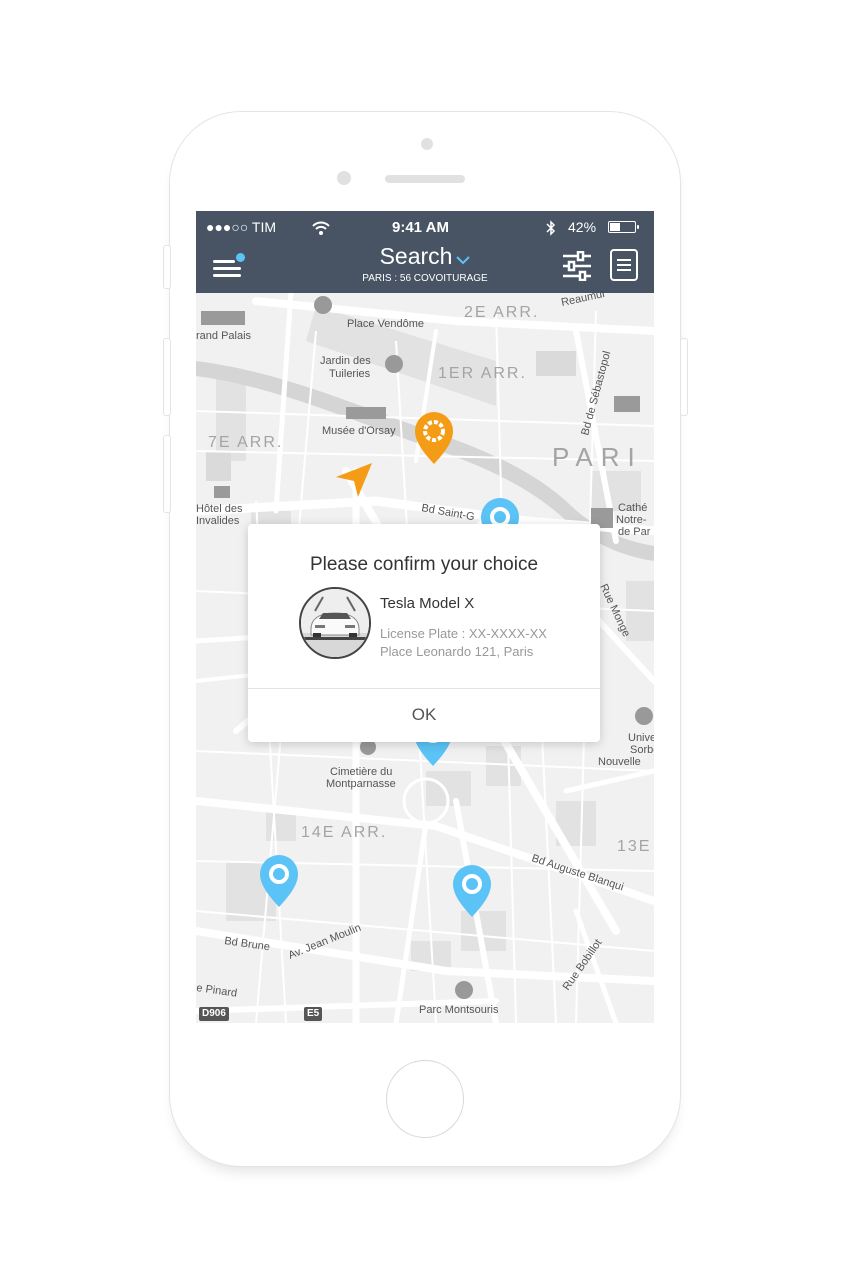 The width and height of the screenshot is (850, 1280). I want to click on wifi-icon, so click(321, 228).